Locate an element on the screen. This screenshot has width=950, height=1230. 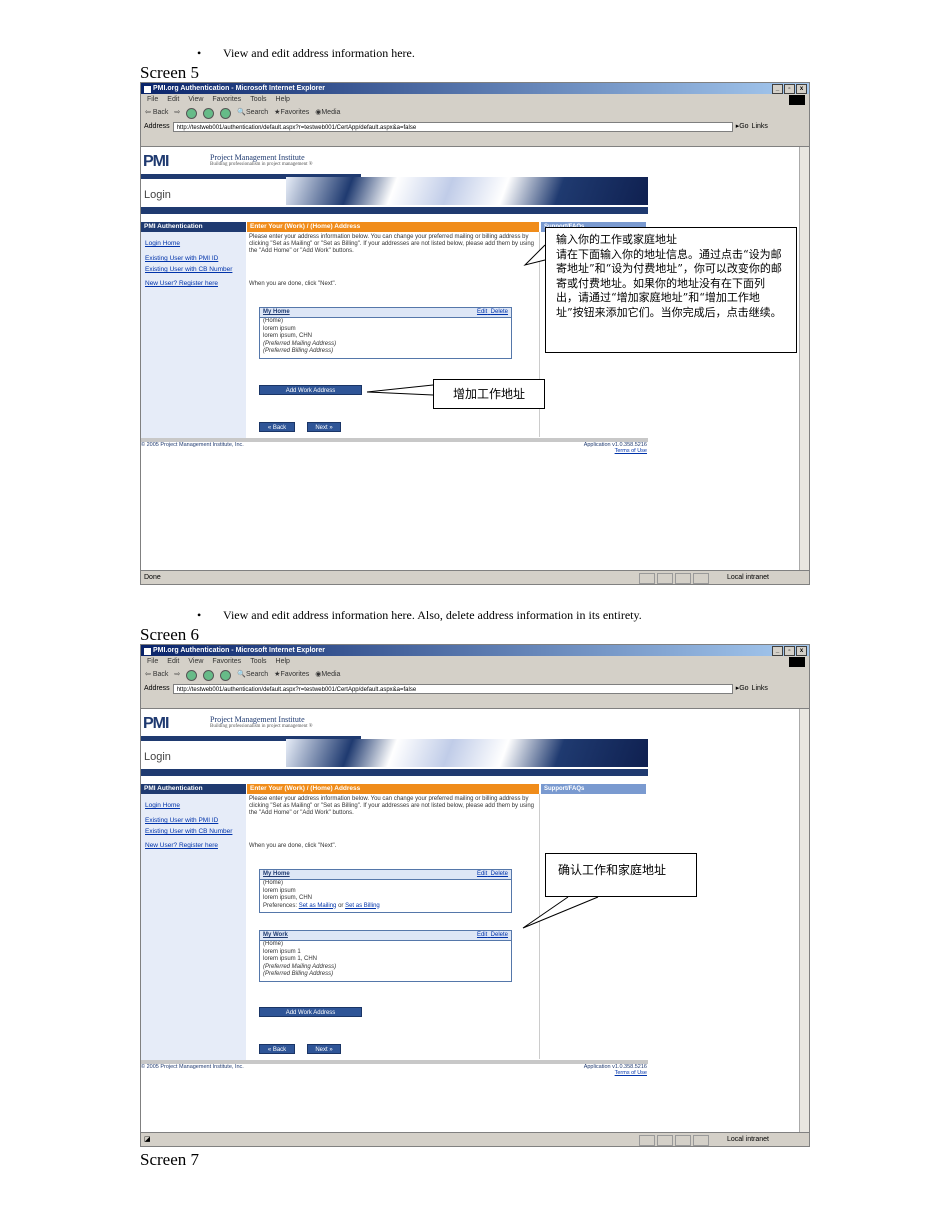
go-label: Go is located at coordinates (744, 688).